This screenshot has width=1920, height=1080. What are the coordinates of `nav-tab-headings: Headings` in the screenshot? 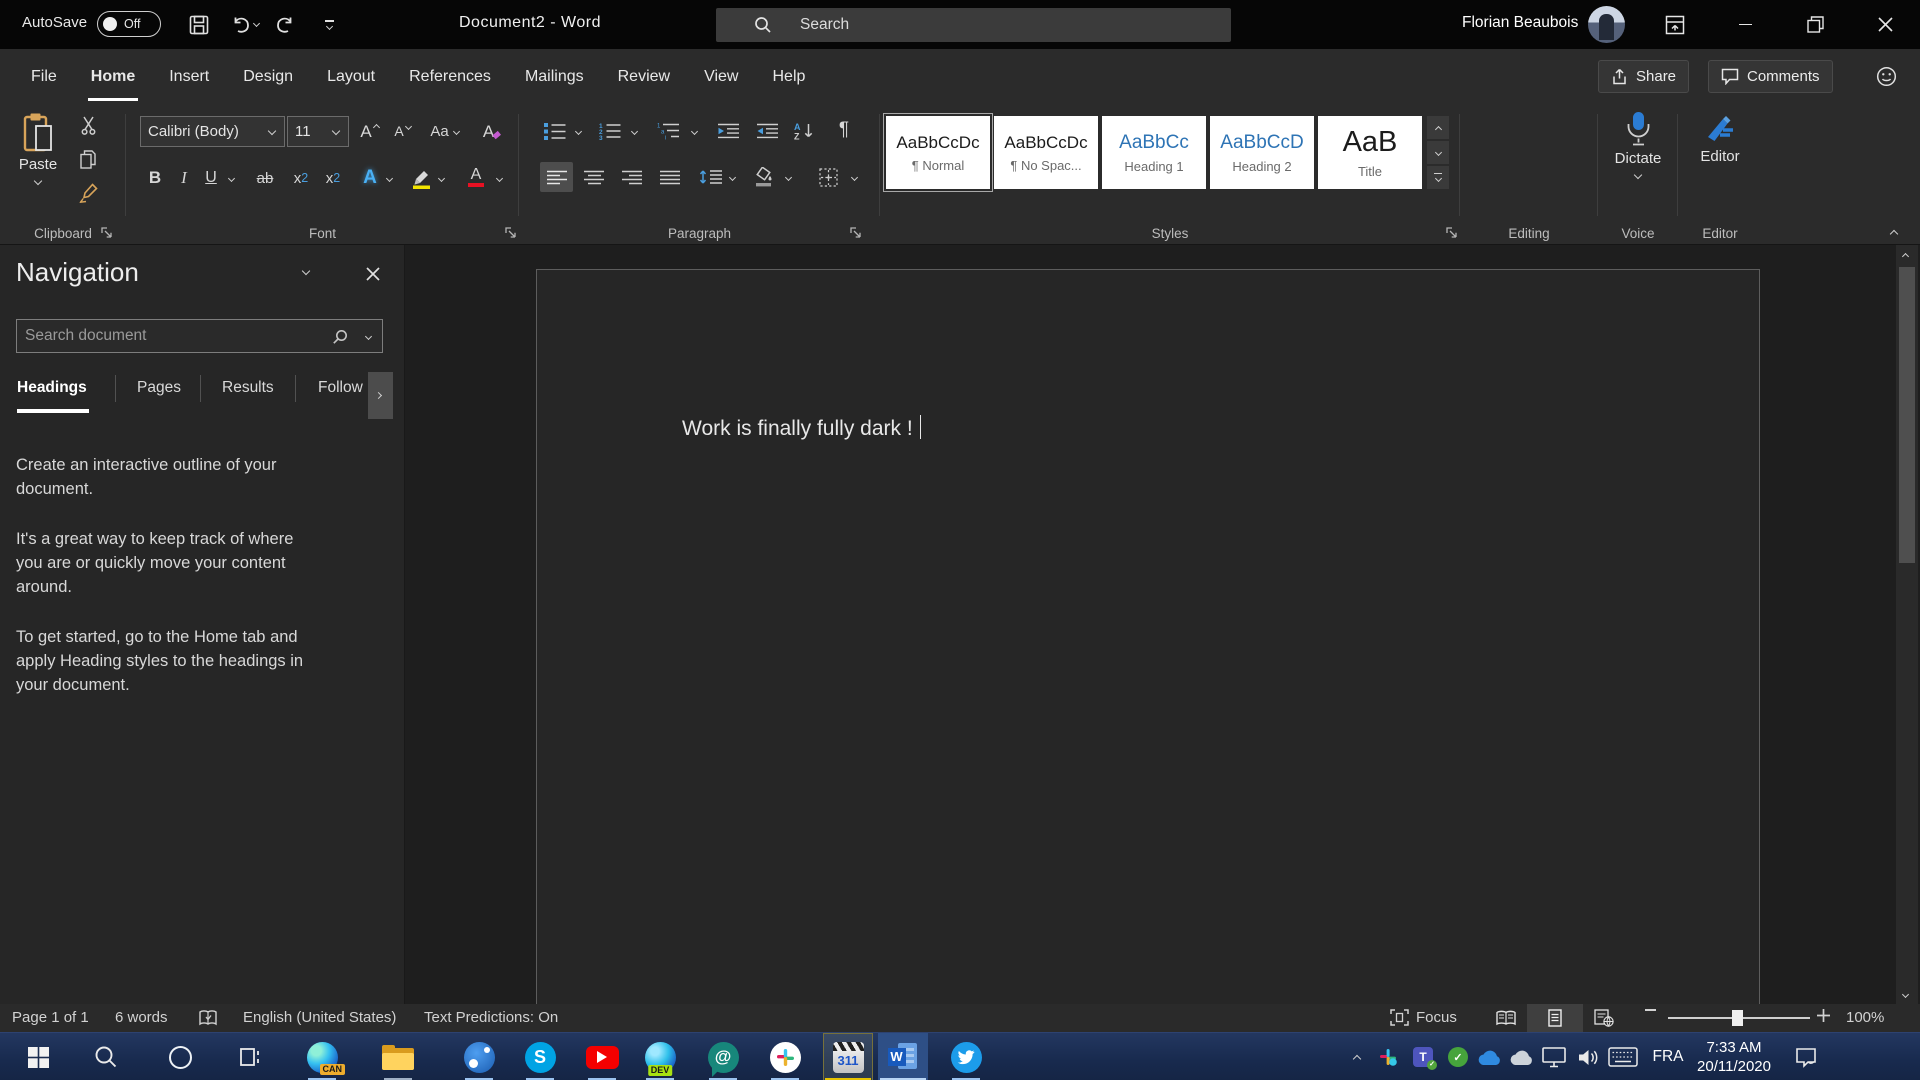 It's located at (53, 396).